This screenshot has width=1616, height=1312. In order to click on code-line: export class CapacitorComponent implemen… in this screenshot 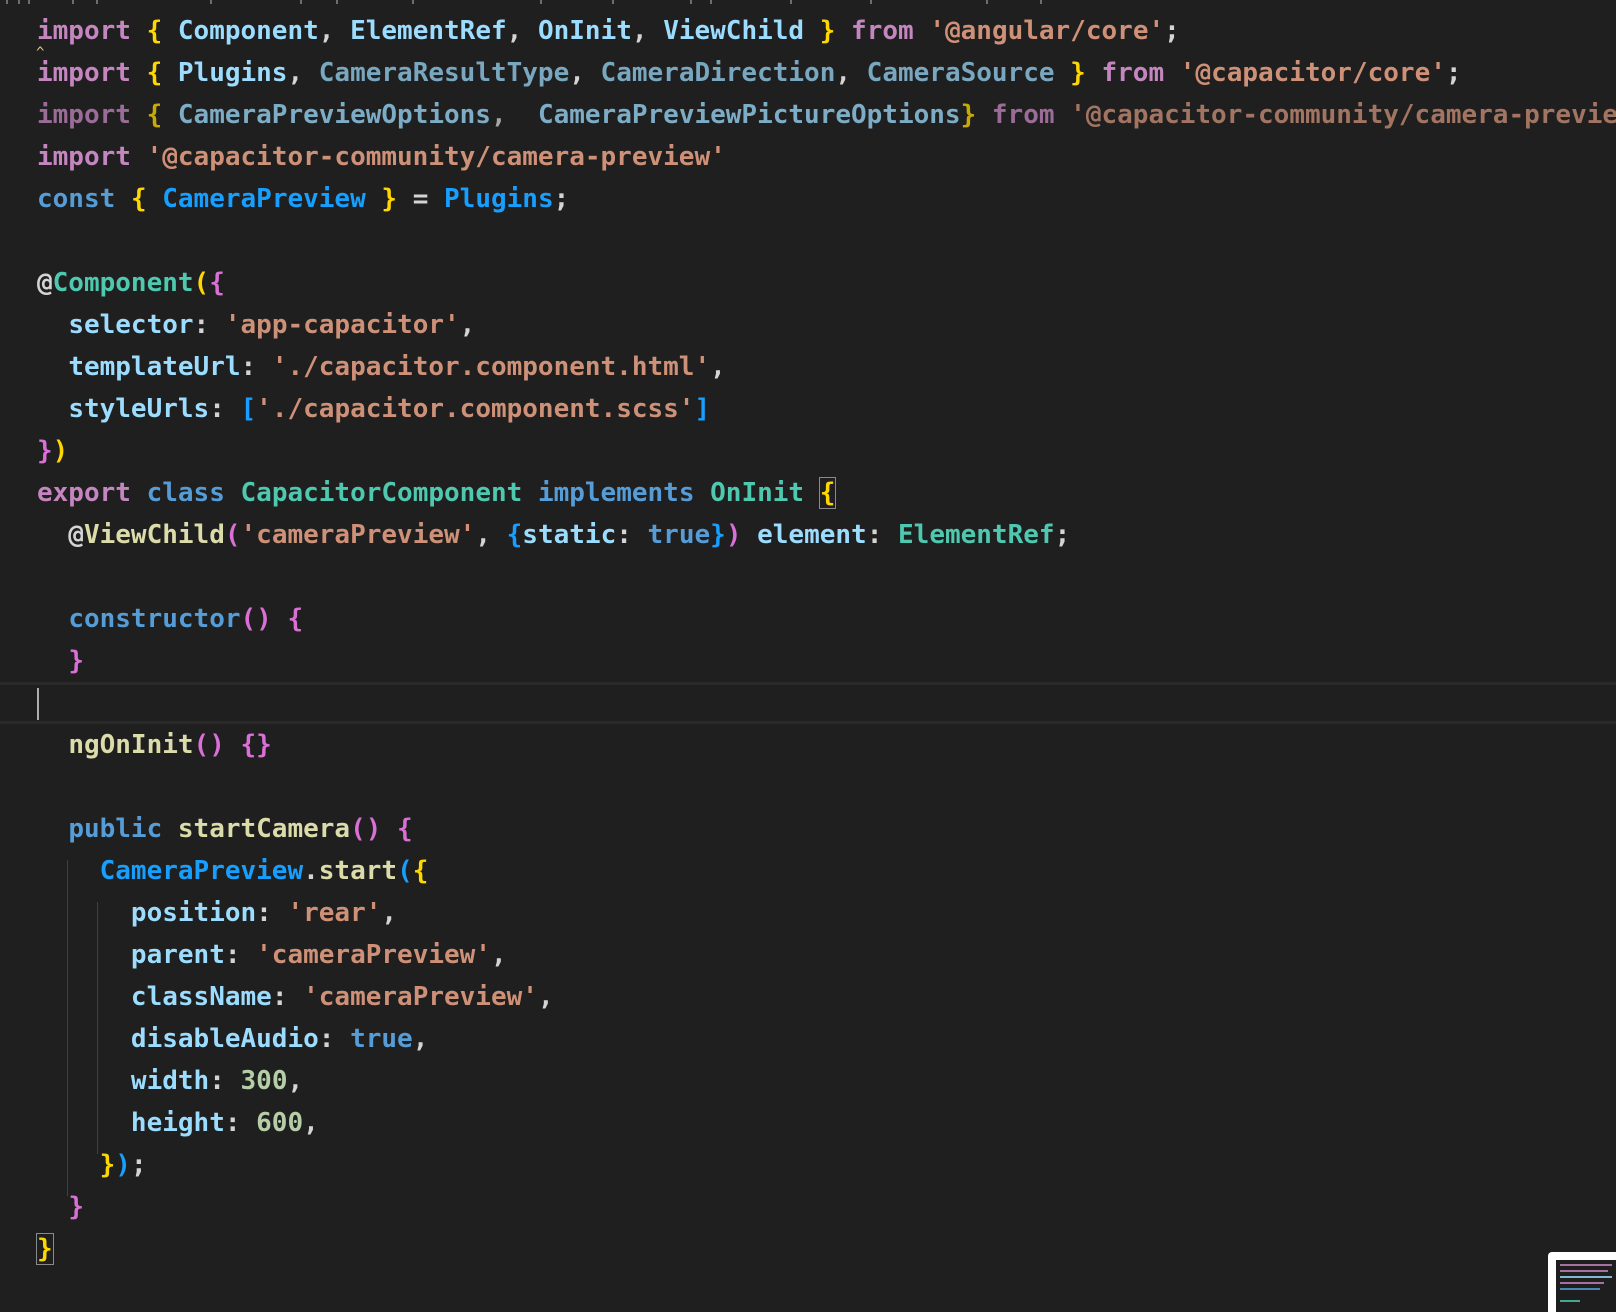, I will do `click(808, 493)`.